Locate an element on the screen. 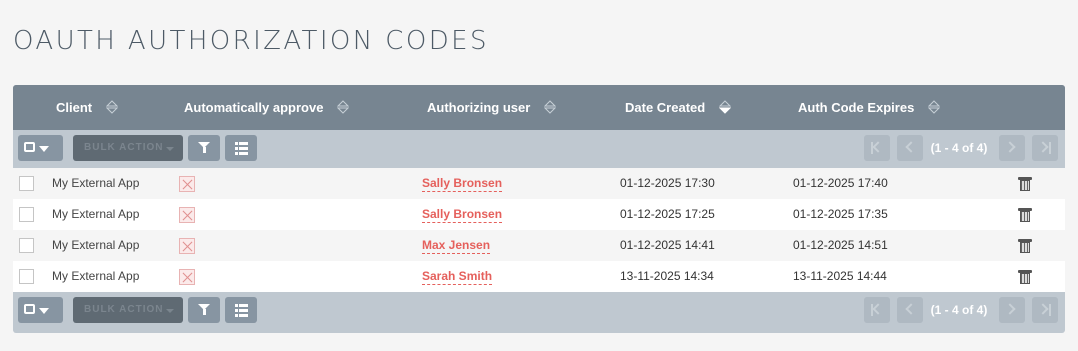 This screenshot has width=1078, height=351. authorizing-user-link: Max Jensen is located at coordinates (456, 245).